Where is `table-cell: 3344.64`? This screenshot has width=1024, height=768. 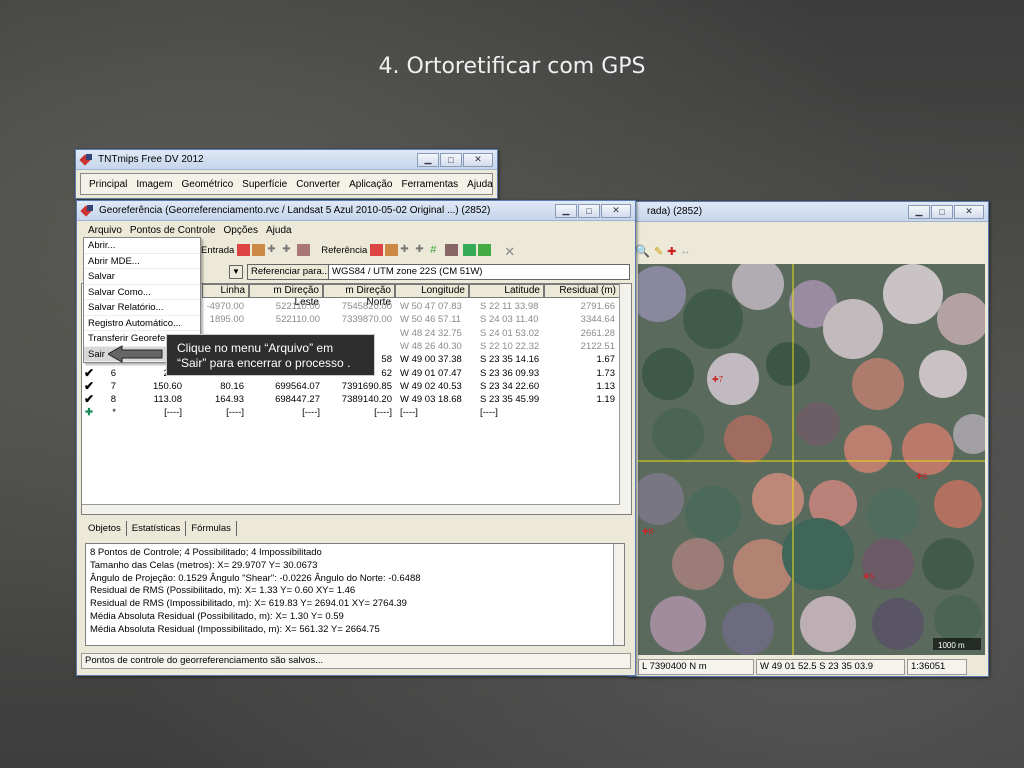 table-cell: 3344.64 is located at coordinates (597, 320).